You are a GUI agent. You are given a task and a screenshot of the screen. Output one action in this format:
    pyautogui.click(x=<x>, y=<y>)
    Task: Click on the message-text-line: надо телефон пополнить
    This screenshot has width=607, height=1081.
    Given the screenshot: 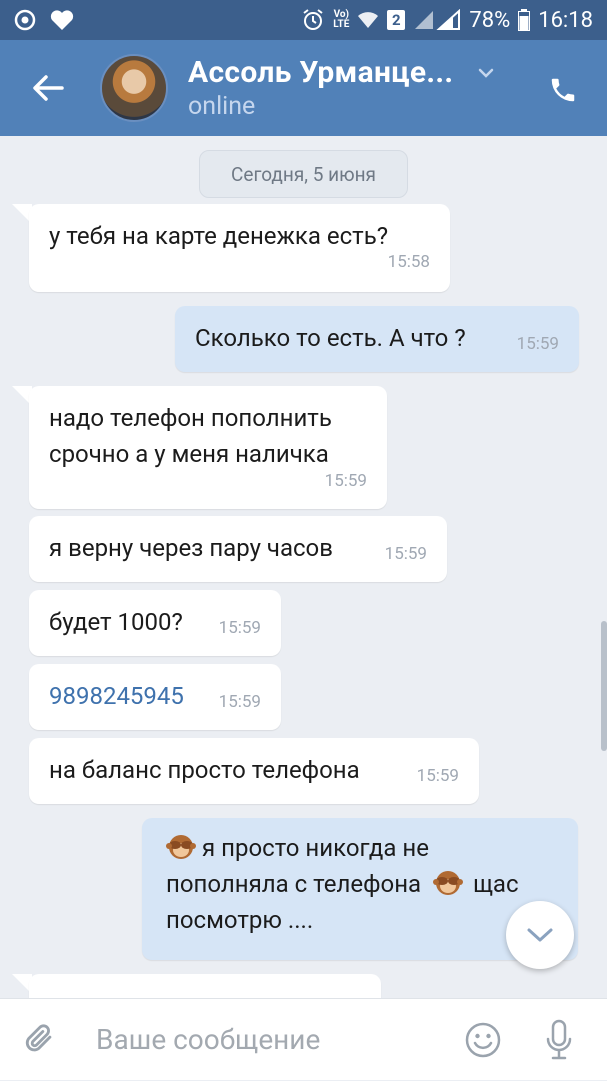 What is the action you would take?
    pyautogui.click(x=190, y=418)
    